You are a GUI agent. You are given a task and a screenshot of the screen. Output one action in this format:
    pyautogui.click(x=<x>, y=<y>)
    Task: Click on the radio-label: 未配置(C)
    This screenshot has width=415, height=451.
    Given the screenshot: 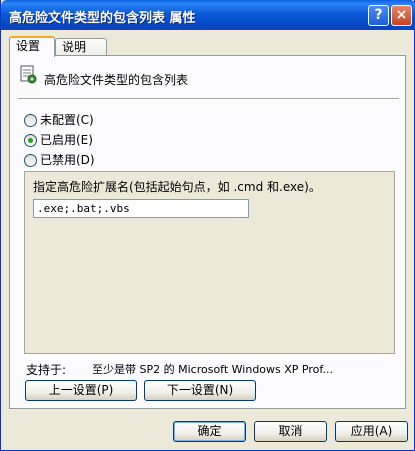 What is the action you would take?
    pyautogui.click(x=67, y=120)
    